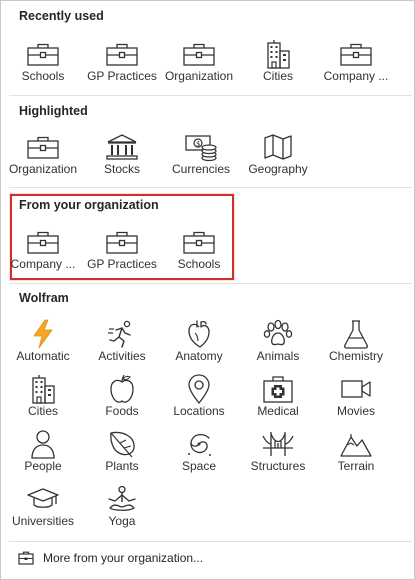 The height and width of the screenshot is (580, 415). Describe the element at coordinates (356, 466) in the screenshot. I see `tile-label: Terrain` at that location.